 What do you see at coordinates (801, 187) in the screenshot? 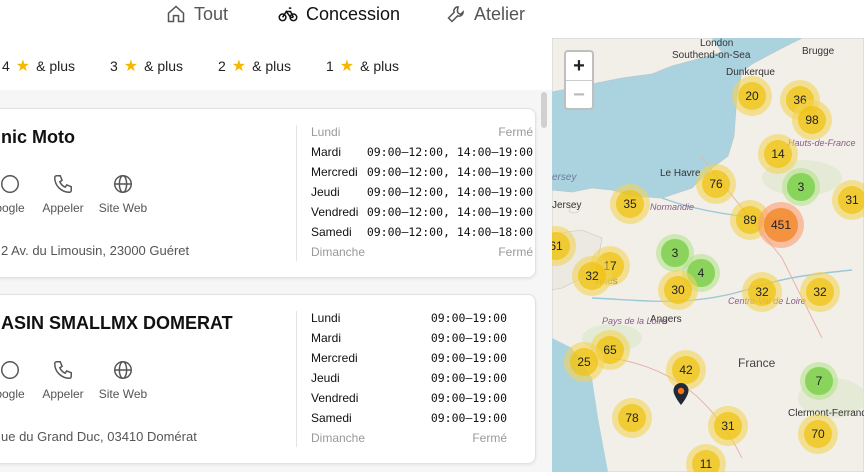
I see `map-cluster: 3` at bounding box center [801, 187].